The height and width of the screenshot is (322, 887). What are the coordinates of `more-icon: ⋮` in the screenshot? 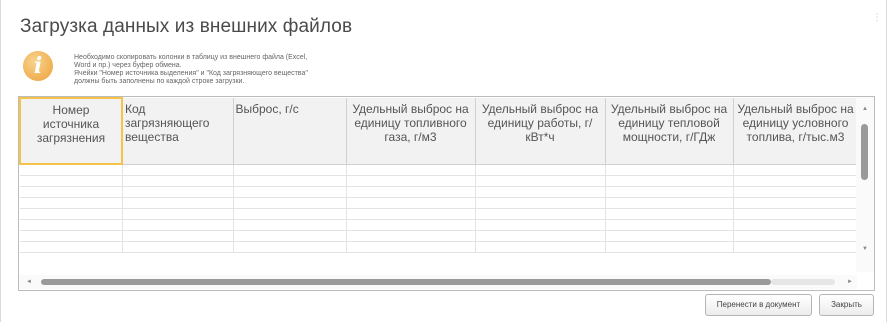 It's located at (877, 17).